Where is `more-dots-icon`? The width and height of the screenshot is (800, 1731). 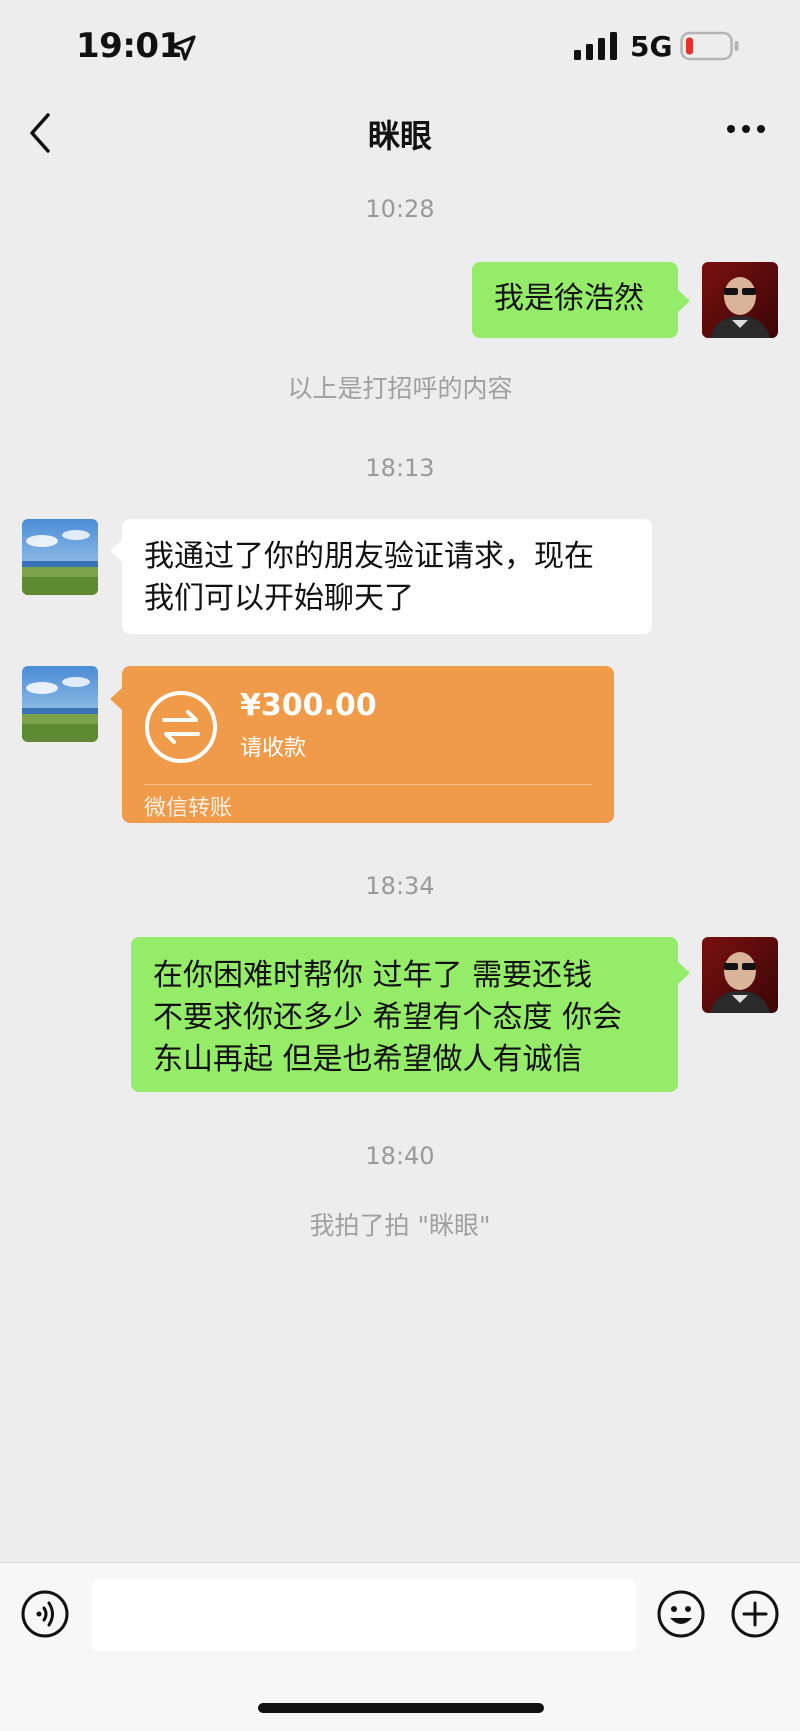
more-dots-icon is located at coordinates (746, 129).